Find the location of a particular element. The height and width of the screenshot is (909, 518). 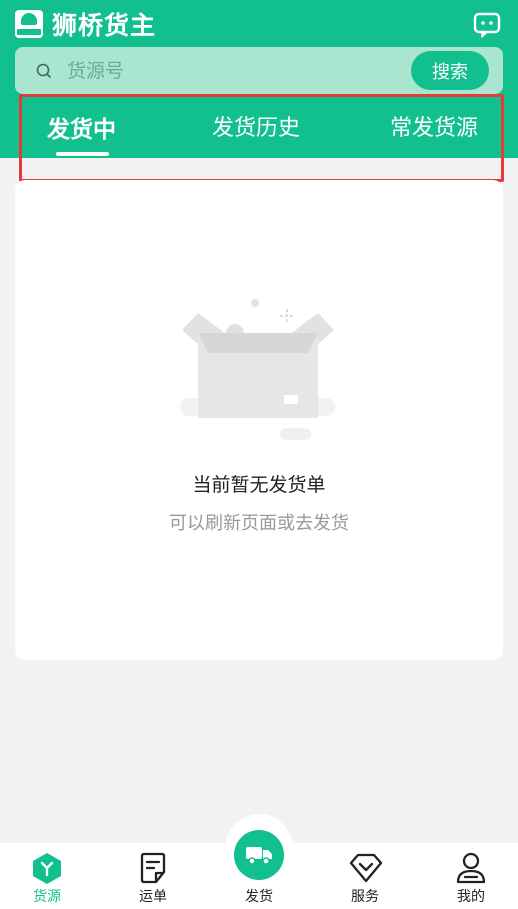

nav-item-waybill: 运单 is located at coordinates (153, 876).